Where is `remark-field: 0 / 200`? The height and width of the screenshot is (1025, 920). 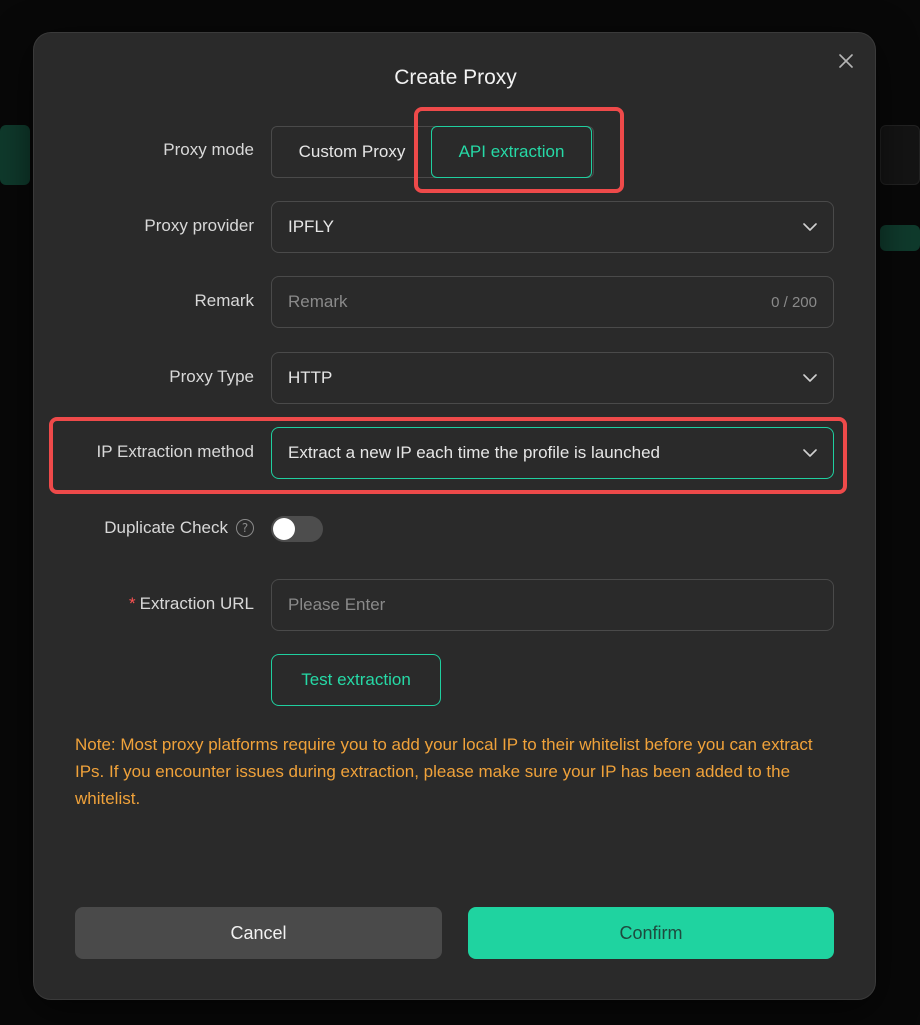 remark-field: 0 / 200 is located at coordinates (552, 302).